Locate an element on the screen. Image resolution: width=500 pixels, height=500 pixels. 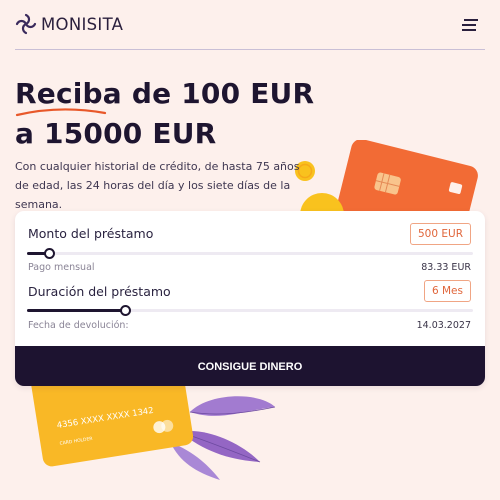
loan-duration-slider-fill is located at coordinates (76, 310).